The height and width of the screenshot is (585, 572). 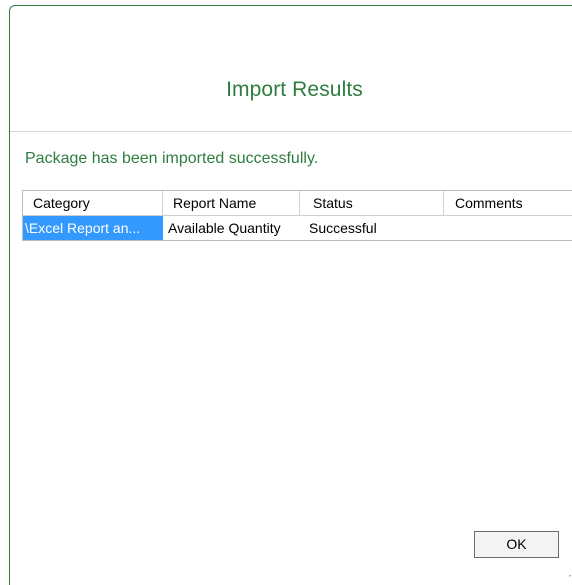 What do you see at coordinates (372, 228) in the screenshot?
I see `cell-status: Successful` at bounding box center [372, 228].